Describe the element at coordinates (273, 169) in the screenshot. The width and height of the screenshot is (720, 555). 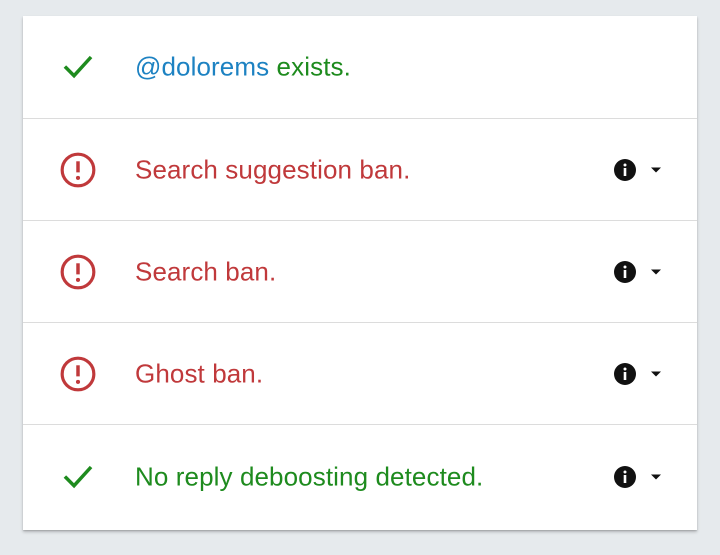
I see `search-suggestion-ban-text: Search suggestion ban.` at that location.